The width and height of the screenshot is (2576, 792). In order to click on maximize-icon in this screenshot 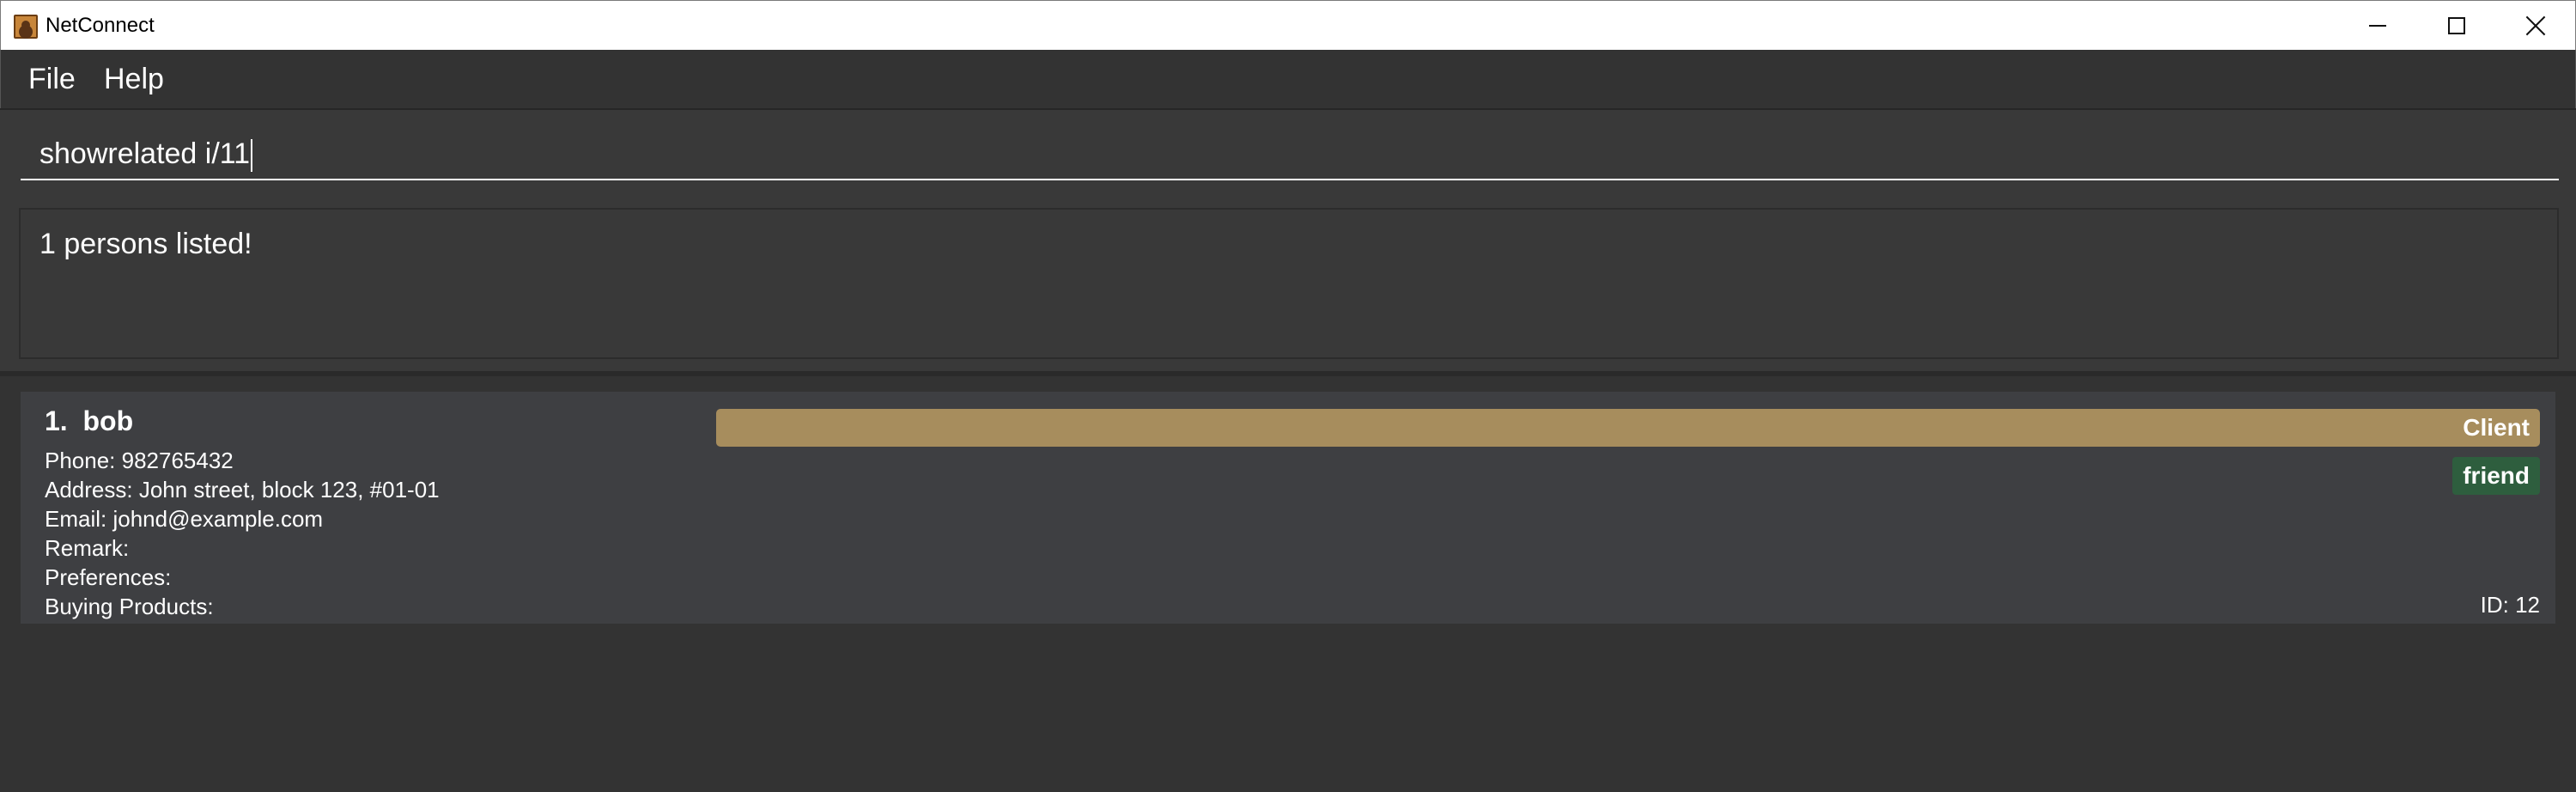, I will do `click(2456, 25)`.